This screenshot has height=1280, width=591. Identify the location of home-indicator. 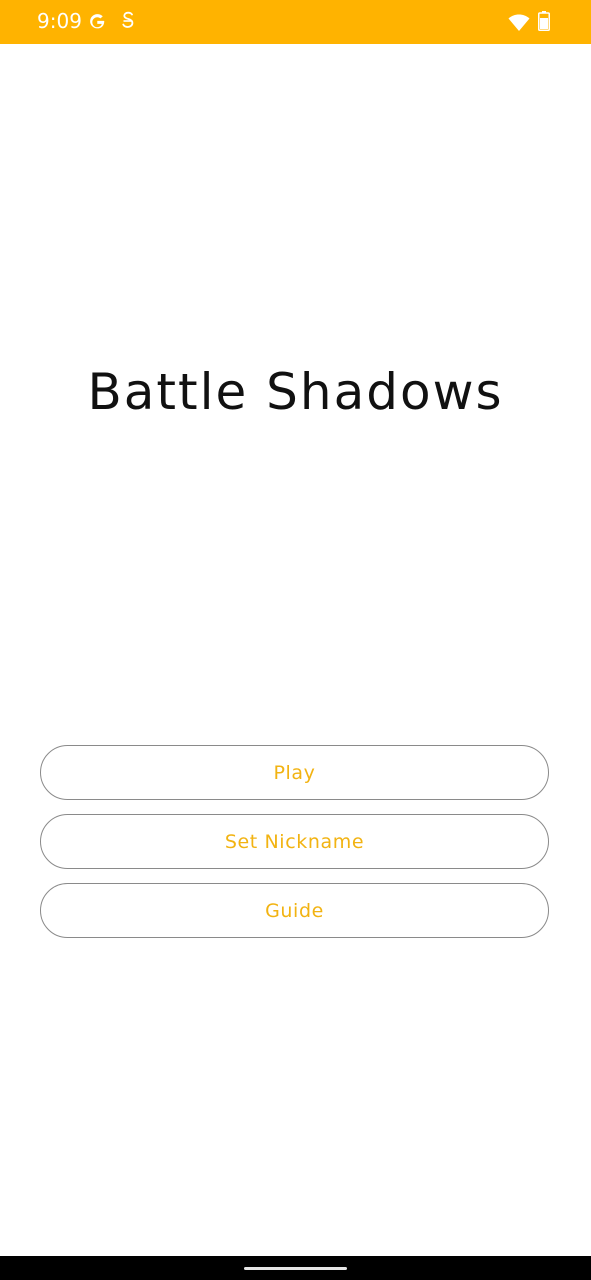
(295, 1268).